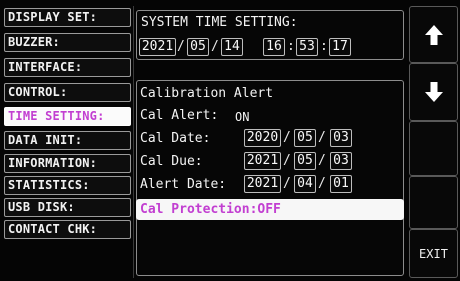 The height and width of the screenshot is (281, 460). I want to click on cal-date-year-field: 2020, so click(262, 138).